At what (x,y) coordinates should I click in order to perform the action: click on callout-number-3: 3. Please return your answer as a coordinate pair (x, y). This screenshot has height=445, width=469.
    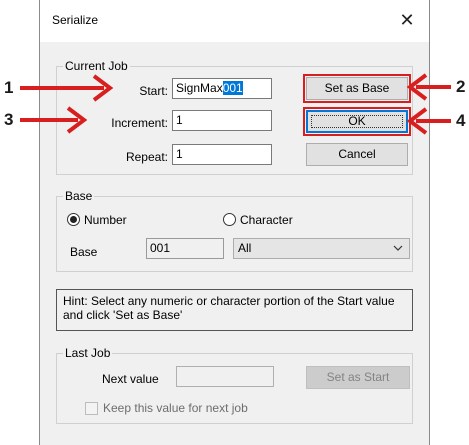
    Looking at the image, I should click on (9, 119).